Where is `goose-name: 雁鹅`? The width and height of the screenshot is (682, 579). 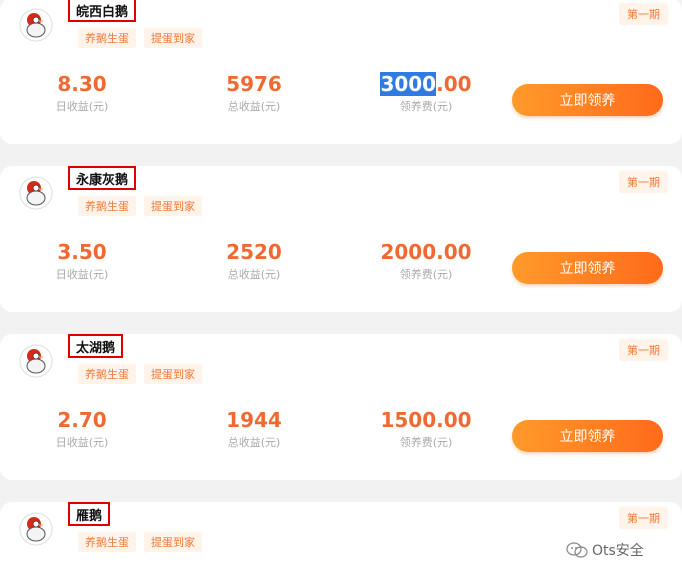 goose-name: 雁鹅 is located at coordinates (89, 514).